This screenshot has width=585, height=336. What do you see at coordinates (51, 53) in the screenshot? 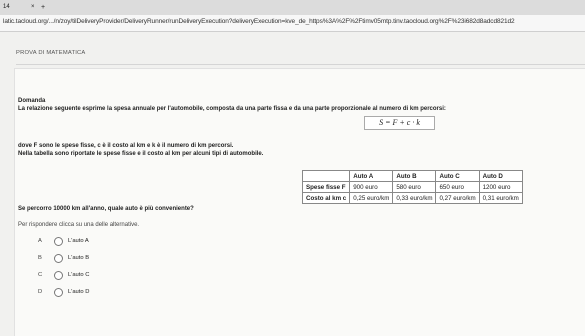
I see `page-title: PROVA DI MATEMATICA` at bounding box center [51, 53].